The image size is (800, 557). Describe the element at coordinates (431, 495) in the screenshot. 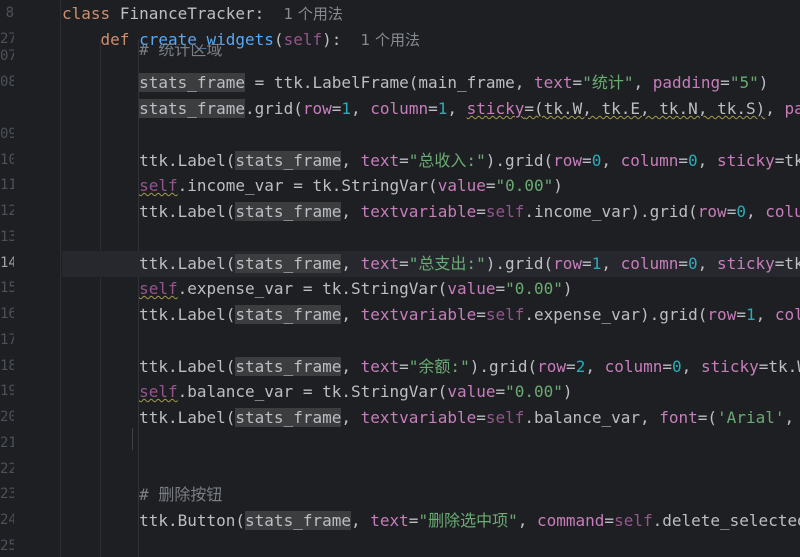

I see `code-line: # 删除按钮` at that location.